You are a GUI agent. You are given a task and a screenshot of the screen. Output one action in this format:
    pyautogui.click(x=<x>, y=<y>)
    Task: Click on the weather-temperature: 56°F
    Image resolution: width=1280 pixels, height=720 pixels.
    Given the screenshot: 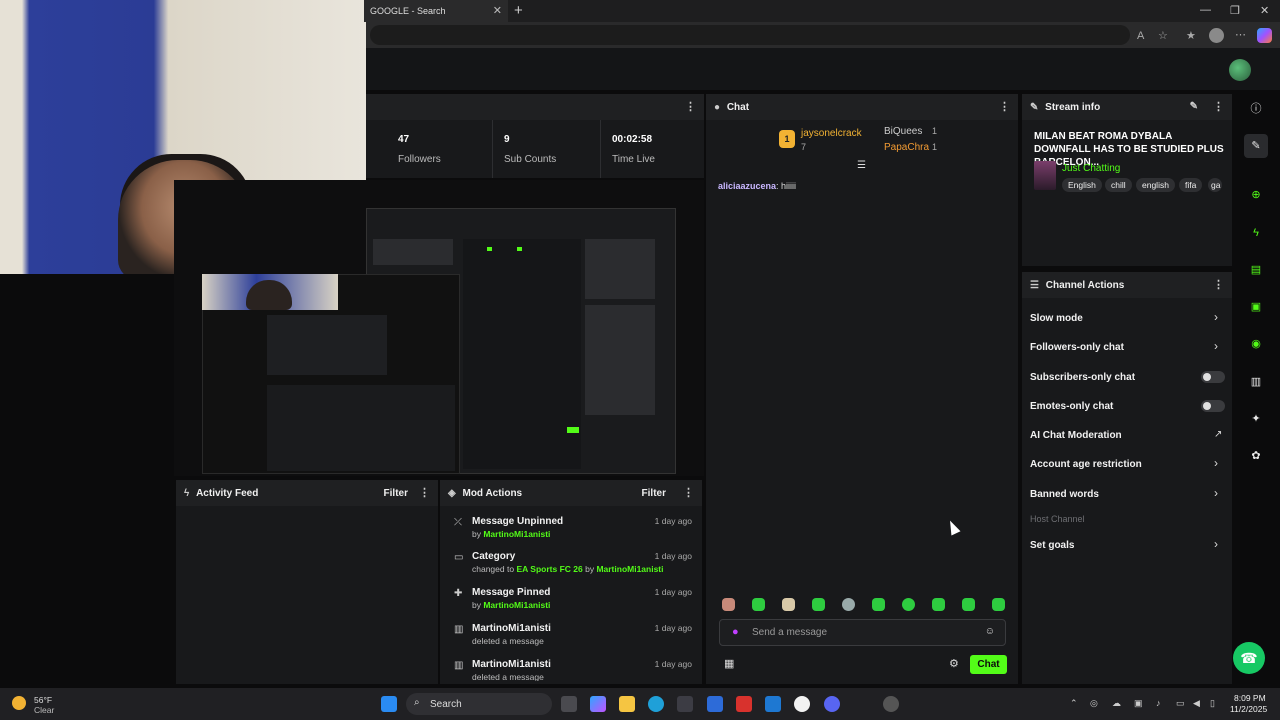 What is the action you would take?
    pyautogui.click(x=43, y=700)
    